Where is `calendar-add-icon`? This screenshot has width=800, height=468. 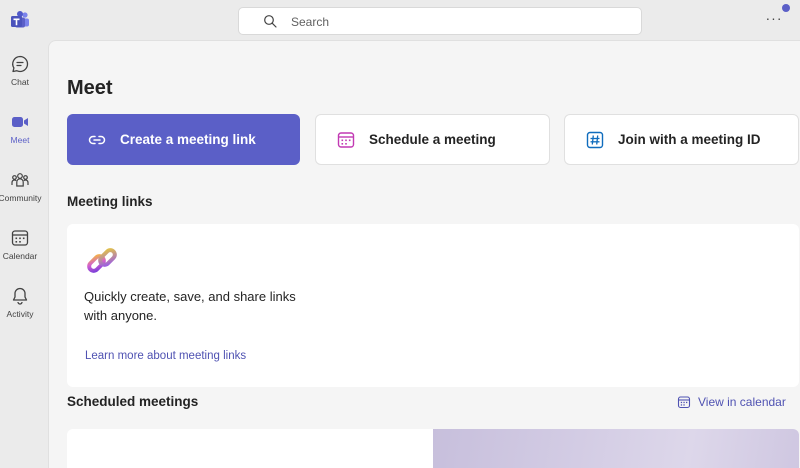
calendar-add-icon is located at coordinates (346, 139).